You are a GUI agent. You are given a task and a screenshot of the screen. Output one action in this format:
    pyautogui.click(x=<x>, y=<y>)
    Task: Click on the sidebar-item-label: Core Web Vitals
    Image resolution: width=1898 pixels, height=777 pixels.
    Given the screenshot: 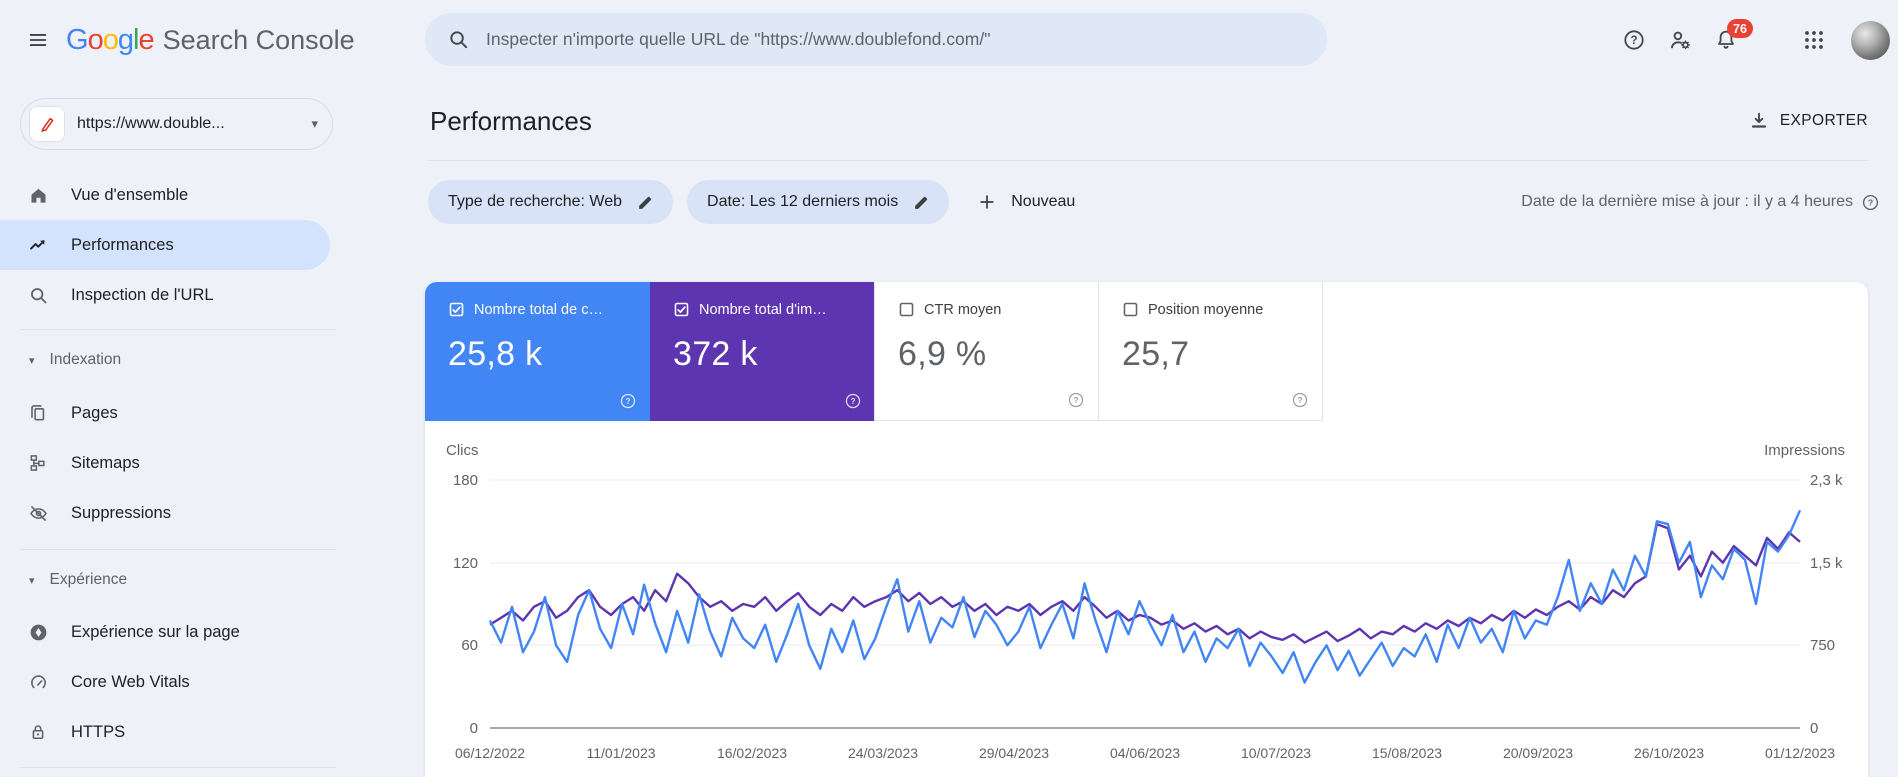 What is the action you would take?
    pyautogui.click(x=130, y=681)
    